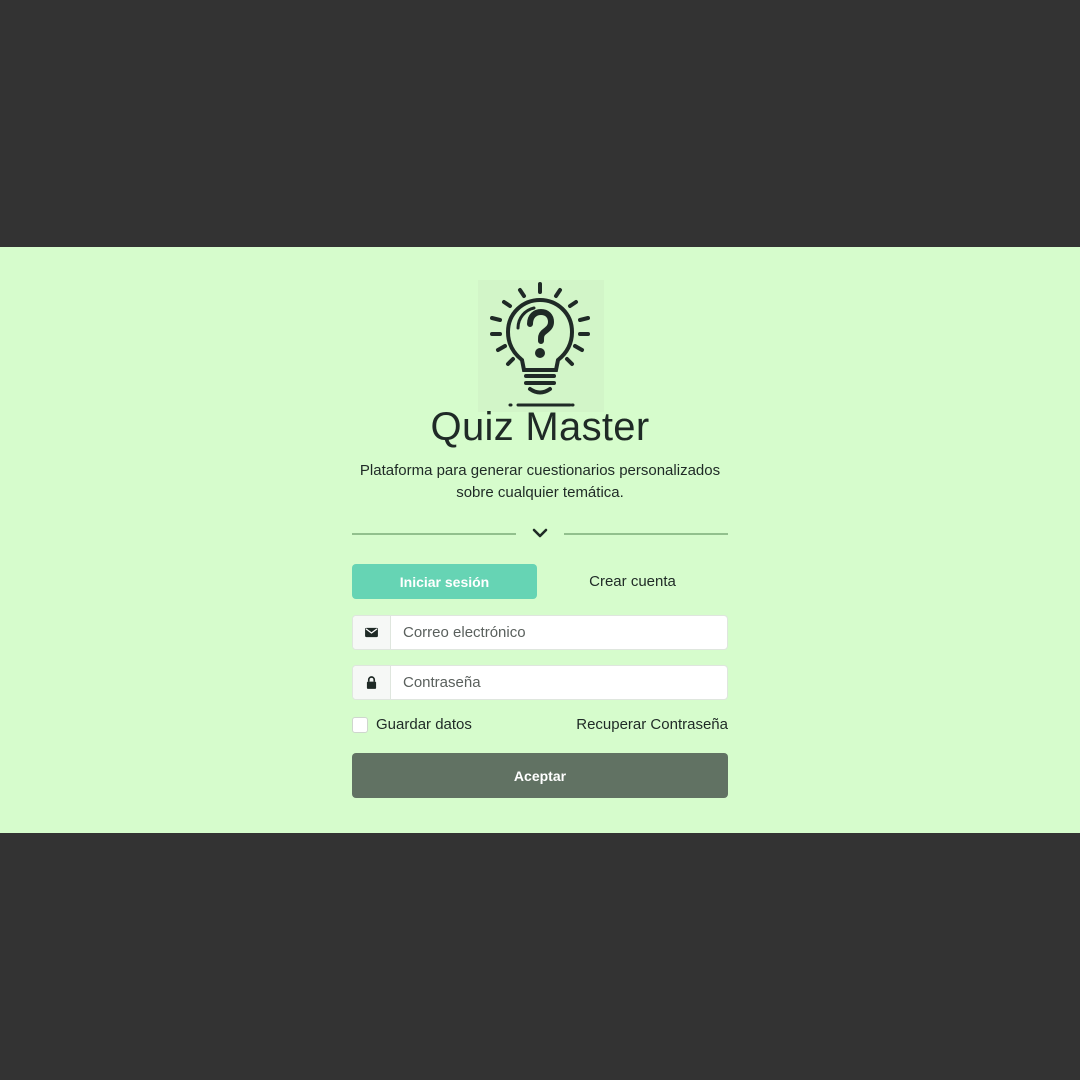 This screenshot has width=1080, height=1080. What do you see at coordinates (541, 346) in the screenshot?
I see `lightbulb-question-icon` at bounding box center [541, 346].